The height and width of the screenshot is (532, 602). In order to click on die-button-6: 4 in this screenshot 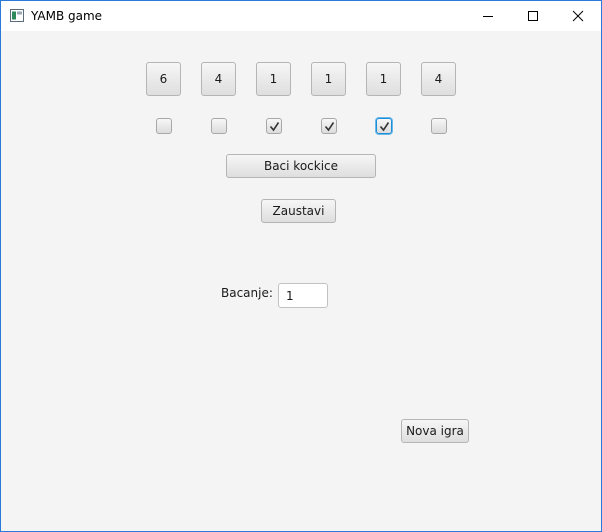, I will do `click(438, 79)`.